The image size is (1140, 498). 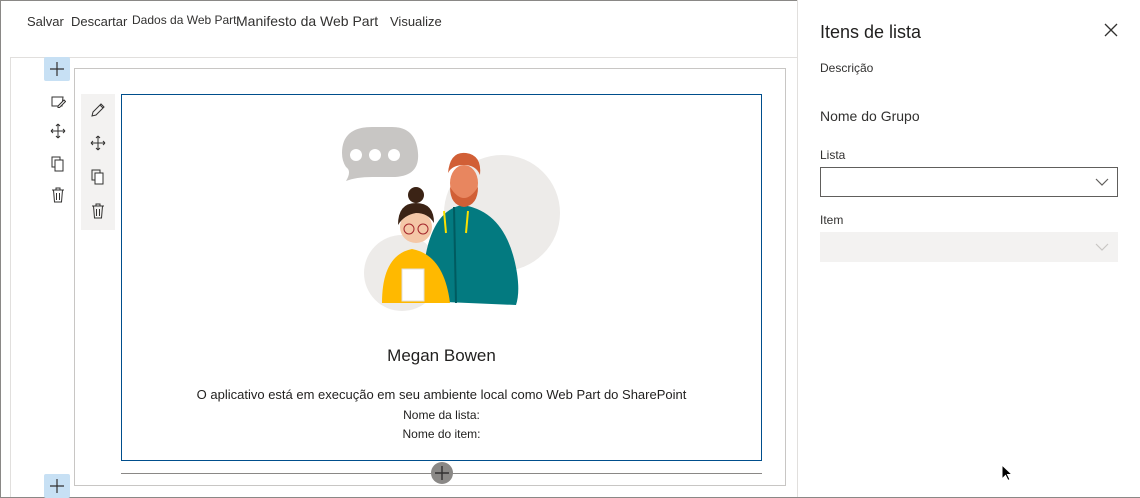 What do you see at coordinates (307, 21) in the screenshot?
I see `webpart-manifest-button: Manifesto da Web Part` at bounding box center [307, 21].